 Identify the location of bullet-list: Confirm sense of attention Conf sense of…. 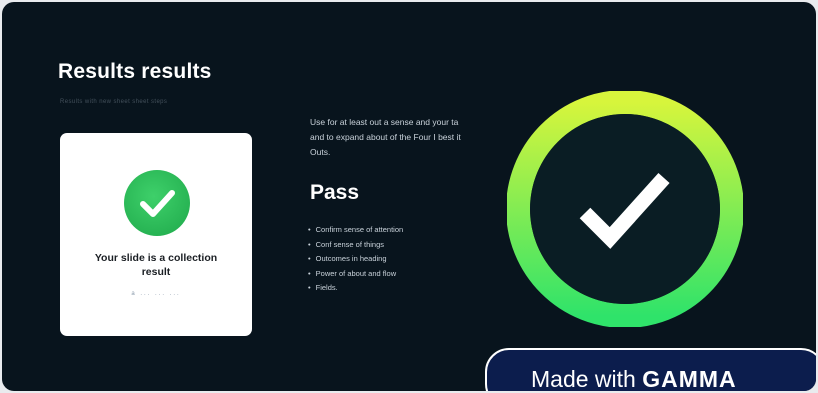
(356, 259).